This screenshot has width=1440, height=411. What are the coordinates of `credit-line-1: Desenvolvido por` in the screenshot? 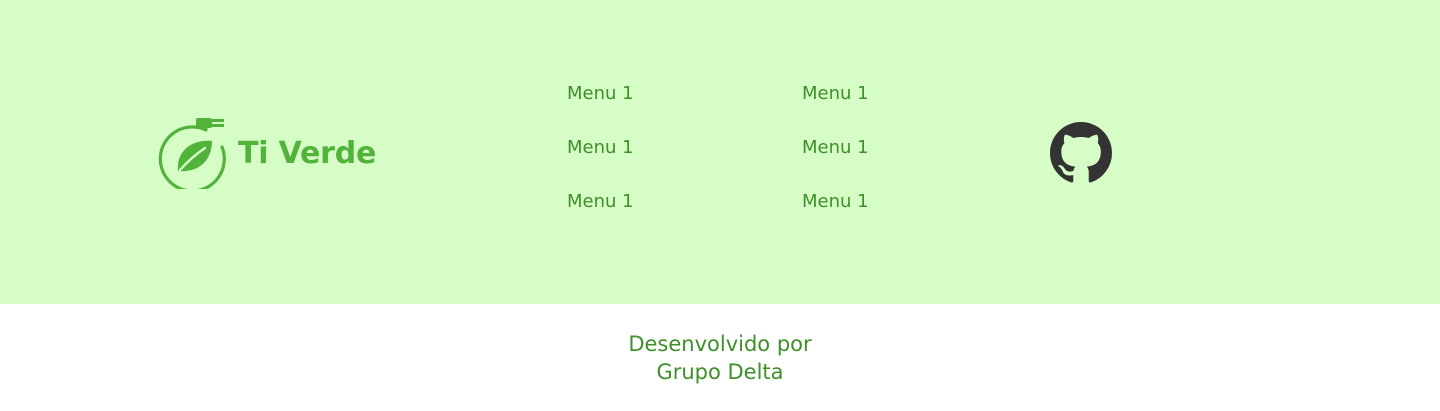 It's located at (720, 344).